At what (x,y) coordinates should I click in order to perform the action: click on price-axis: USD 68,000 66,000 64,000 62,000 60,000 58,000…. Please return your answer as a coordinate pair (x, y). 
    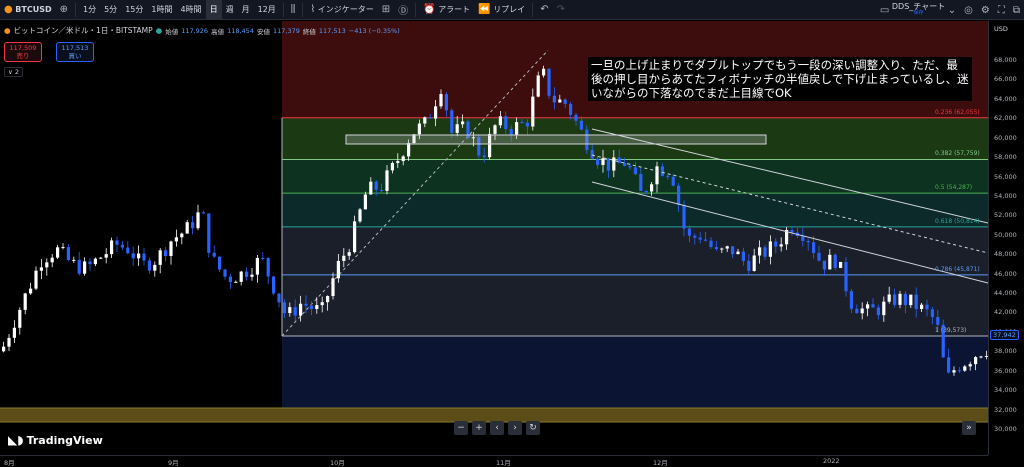
    Looking at the image, I should click on (1006, 238).